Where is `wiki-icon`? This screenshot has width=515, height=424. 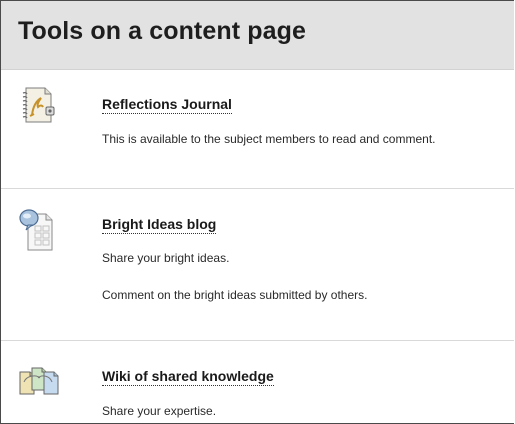 wiki-icon is located at coordinates (38, 384).